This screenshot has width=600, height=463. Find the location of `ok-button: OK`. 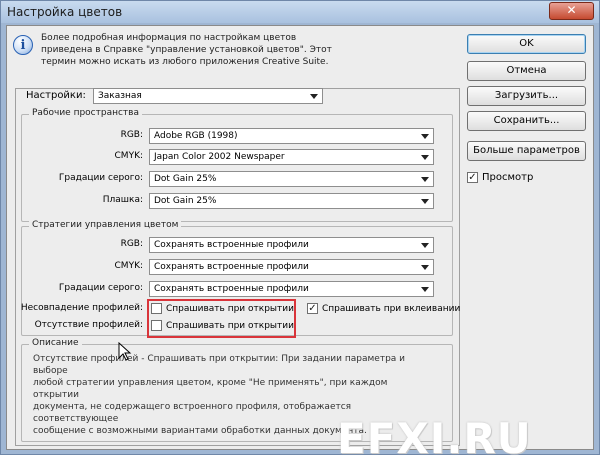

ok-button: OK is located at coordinates (526, 44).